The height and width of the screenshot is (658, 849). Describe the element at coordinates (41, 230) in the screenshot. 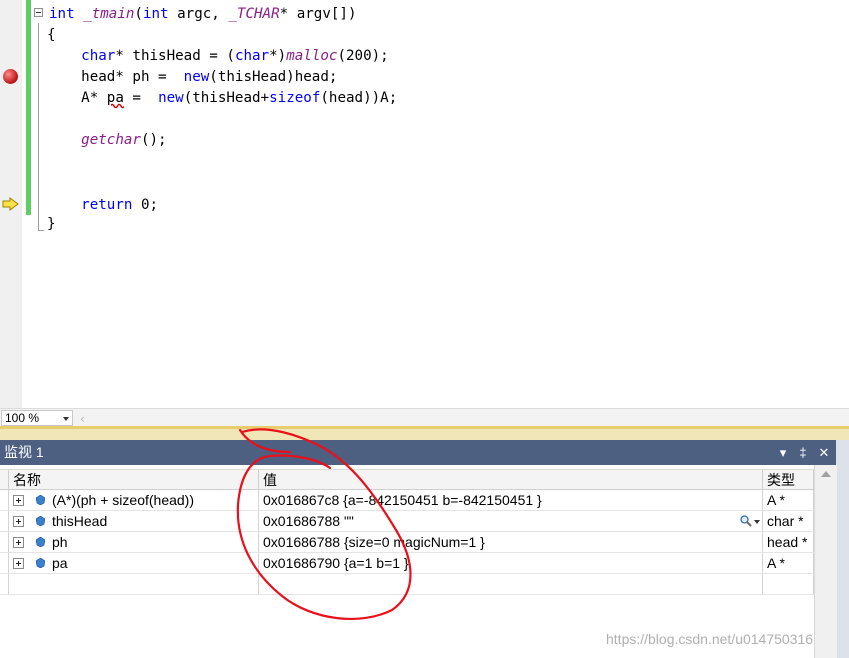

I see `outline-guide-end` at that location.